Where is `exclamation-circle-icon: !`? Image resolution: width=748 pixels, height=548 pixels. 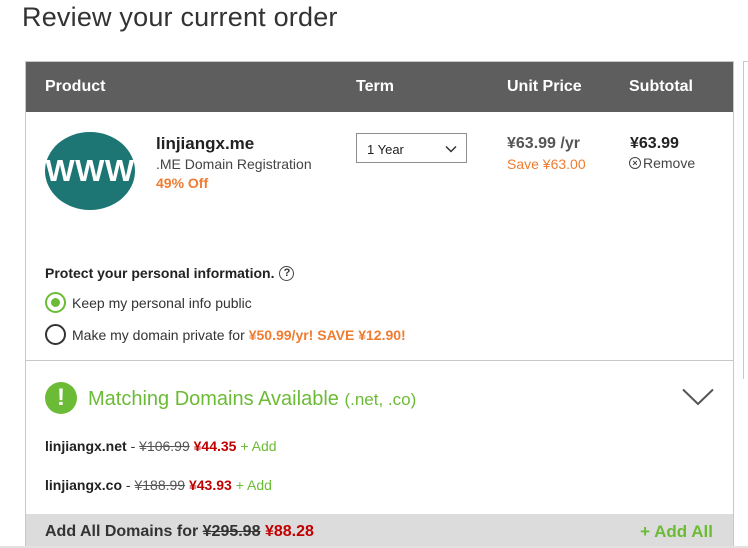 exclamation-circle-icon: ! is located at coordinates (61, 398).